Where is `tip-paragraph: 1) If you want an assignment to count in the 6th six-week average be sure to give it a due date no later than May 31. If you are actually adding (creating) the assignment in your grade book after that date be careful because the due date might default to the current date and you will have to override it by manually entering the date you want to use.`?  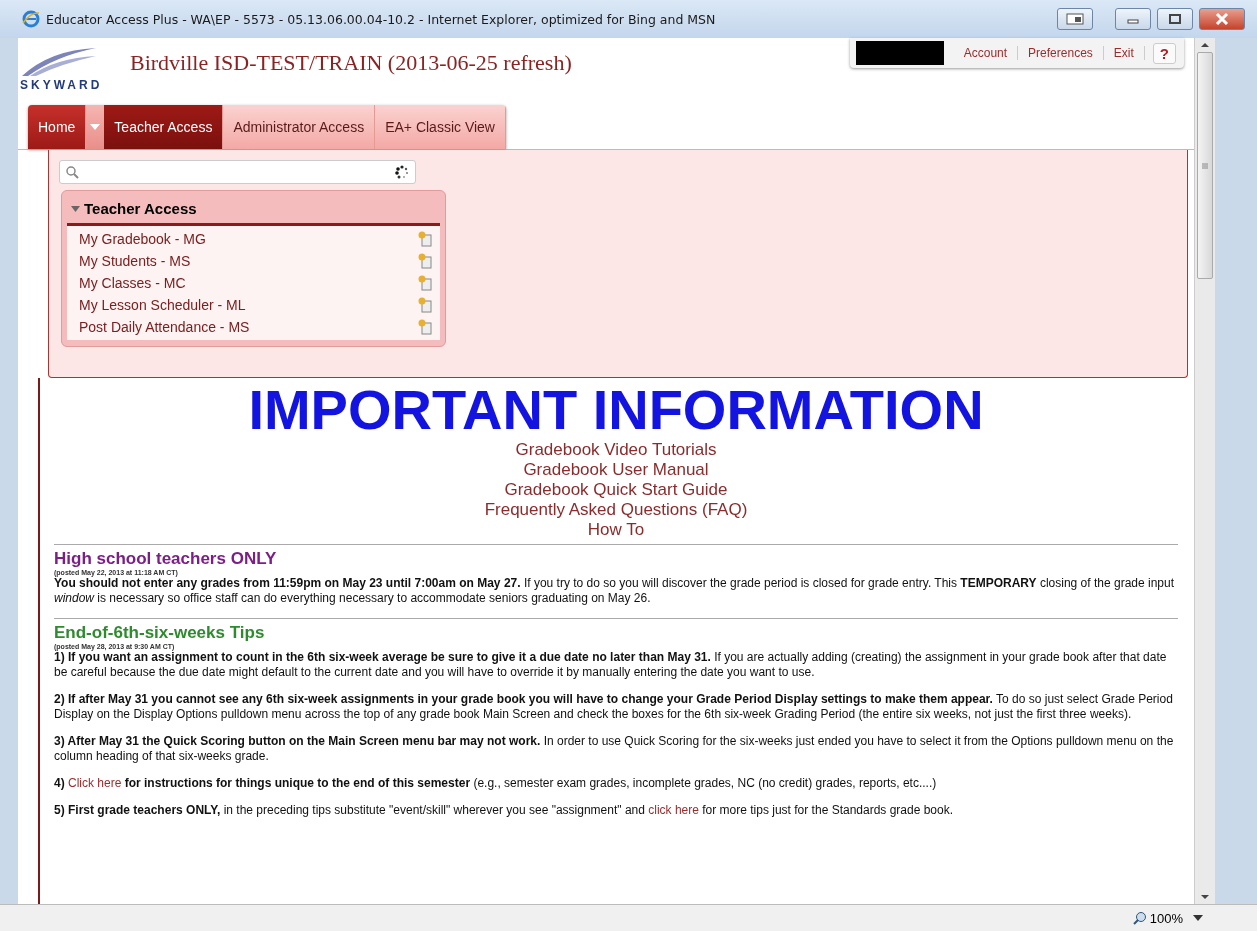
tip-paragraph: 1) If you want an assignment to count in the 6th six-week average be sure to give it a due date no later than May 31. If you are actually adding (creating) the assignment in your grade book after that date be careful because the due date might default to the current date and you will have to override it by manually entering the date you want to use. is located at coordinates (611, 665).